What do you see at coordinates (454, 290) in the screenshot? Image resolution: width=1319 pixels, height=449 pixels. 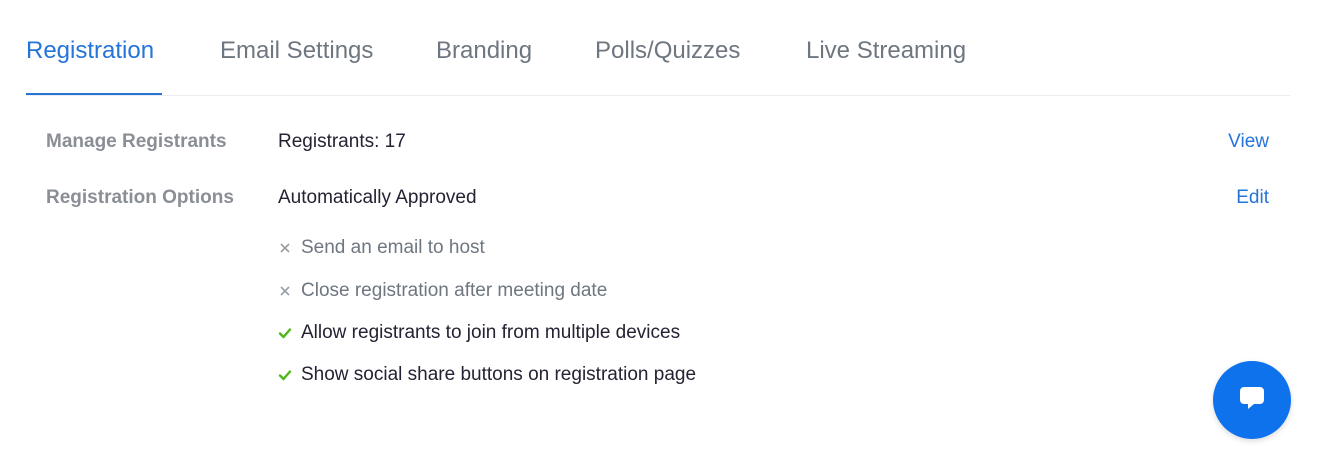 I see `option-label: Close registration after meeting date` at bounding box center [454, 290].